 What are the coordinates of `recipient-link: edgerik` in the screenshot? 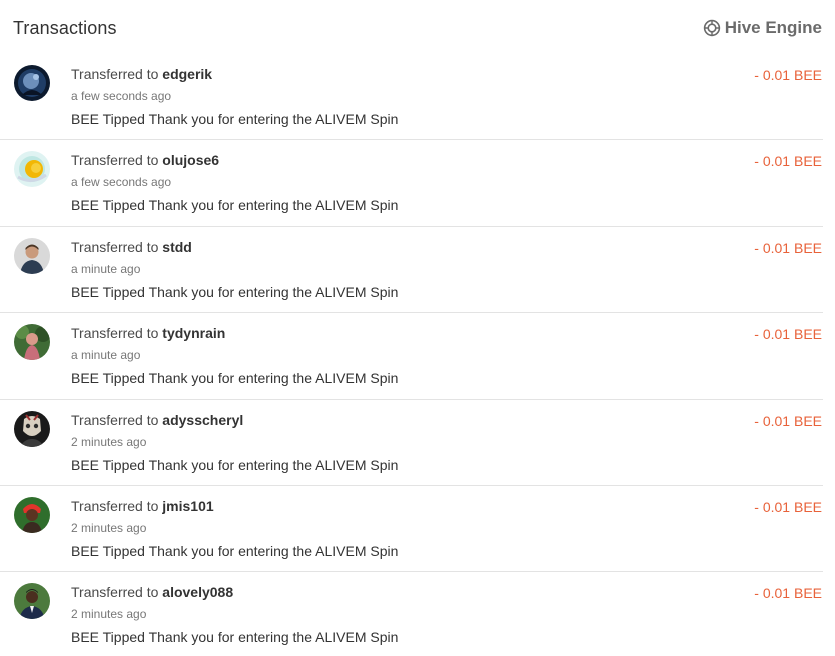 It's located at (187, 74).